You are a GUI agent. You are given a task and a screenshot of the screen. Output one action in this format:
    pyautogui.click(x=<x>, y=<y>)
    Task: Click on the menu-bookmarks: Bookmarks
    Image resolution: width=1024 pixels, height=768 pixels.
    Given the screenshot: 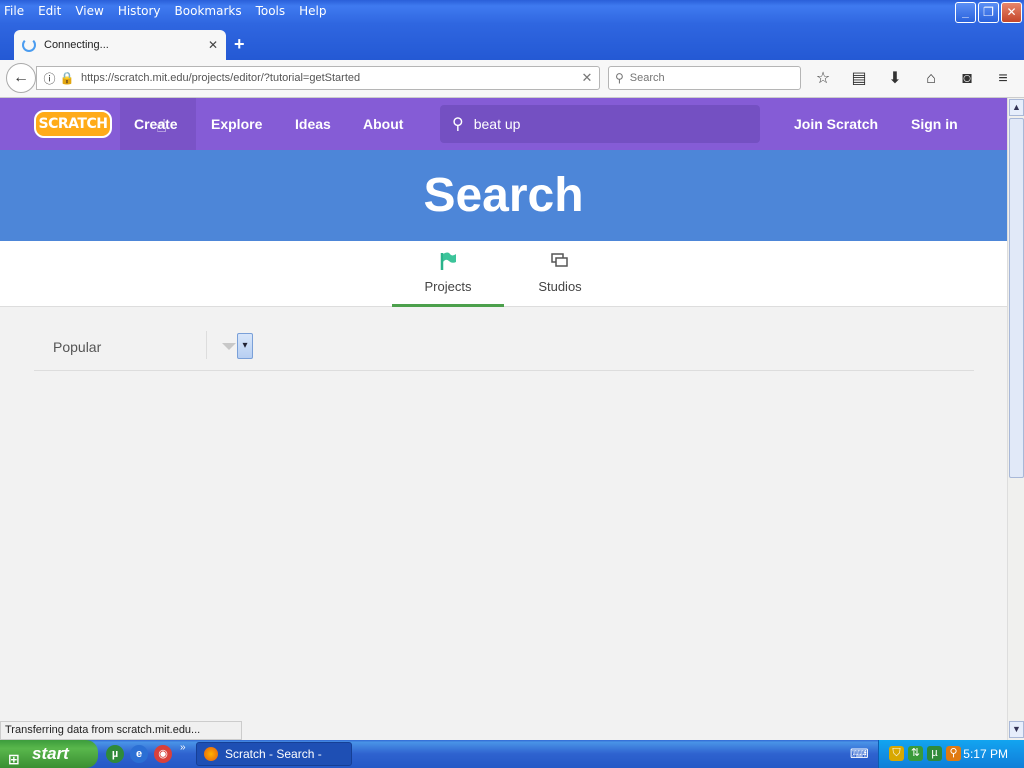 What is the action you would take?
    pyautogui.click(x=208, y=11)
    